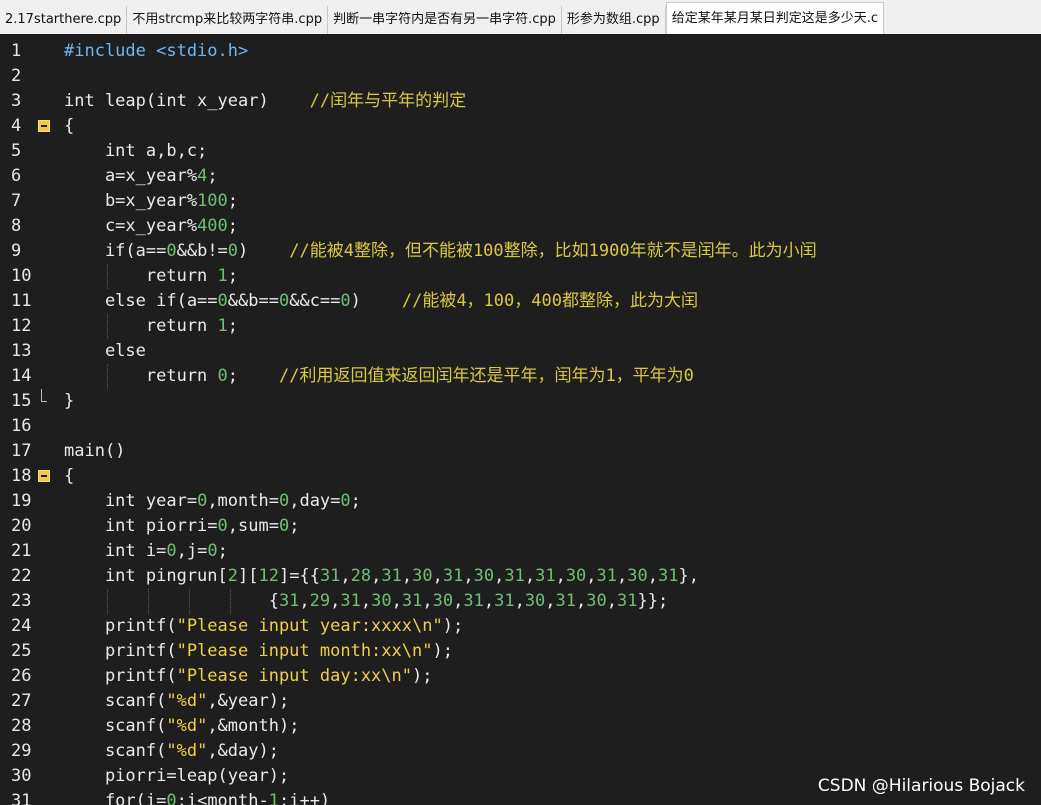  I want to click on code-token: c=x_year%, so click(131, 226).